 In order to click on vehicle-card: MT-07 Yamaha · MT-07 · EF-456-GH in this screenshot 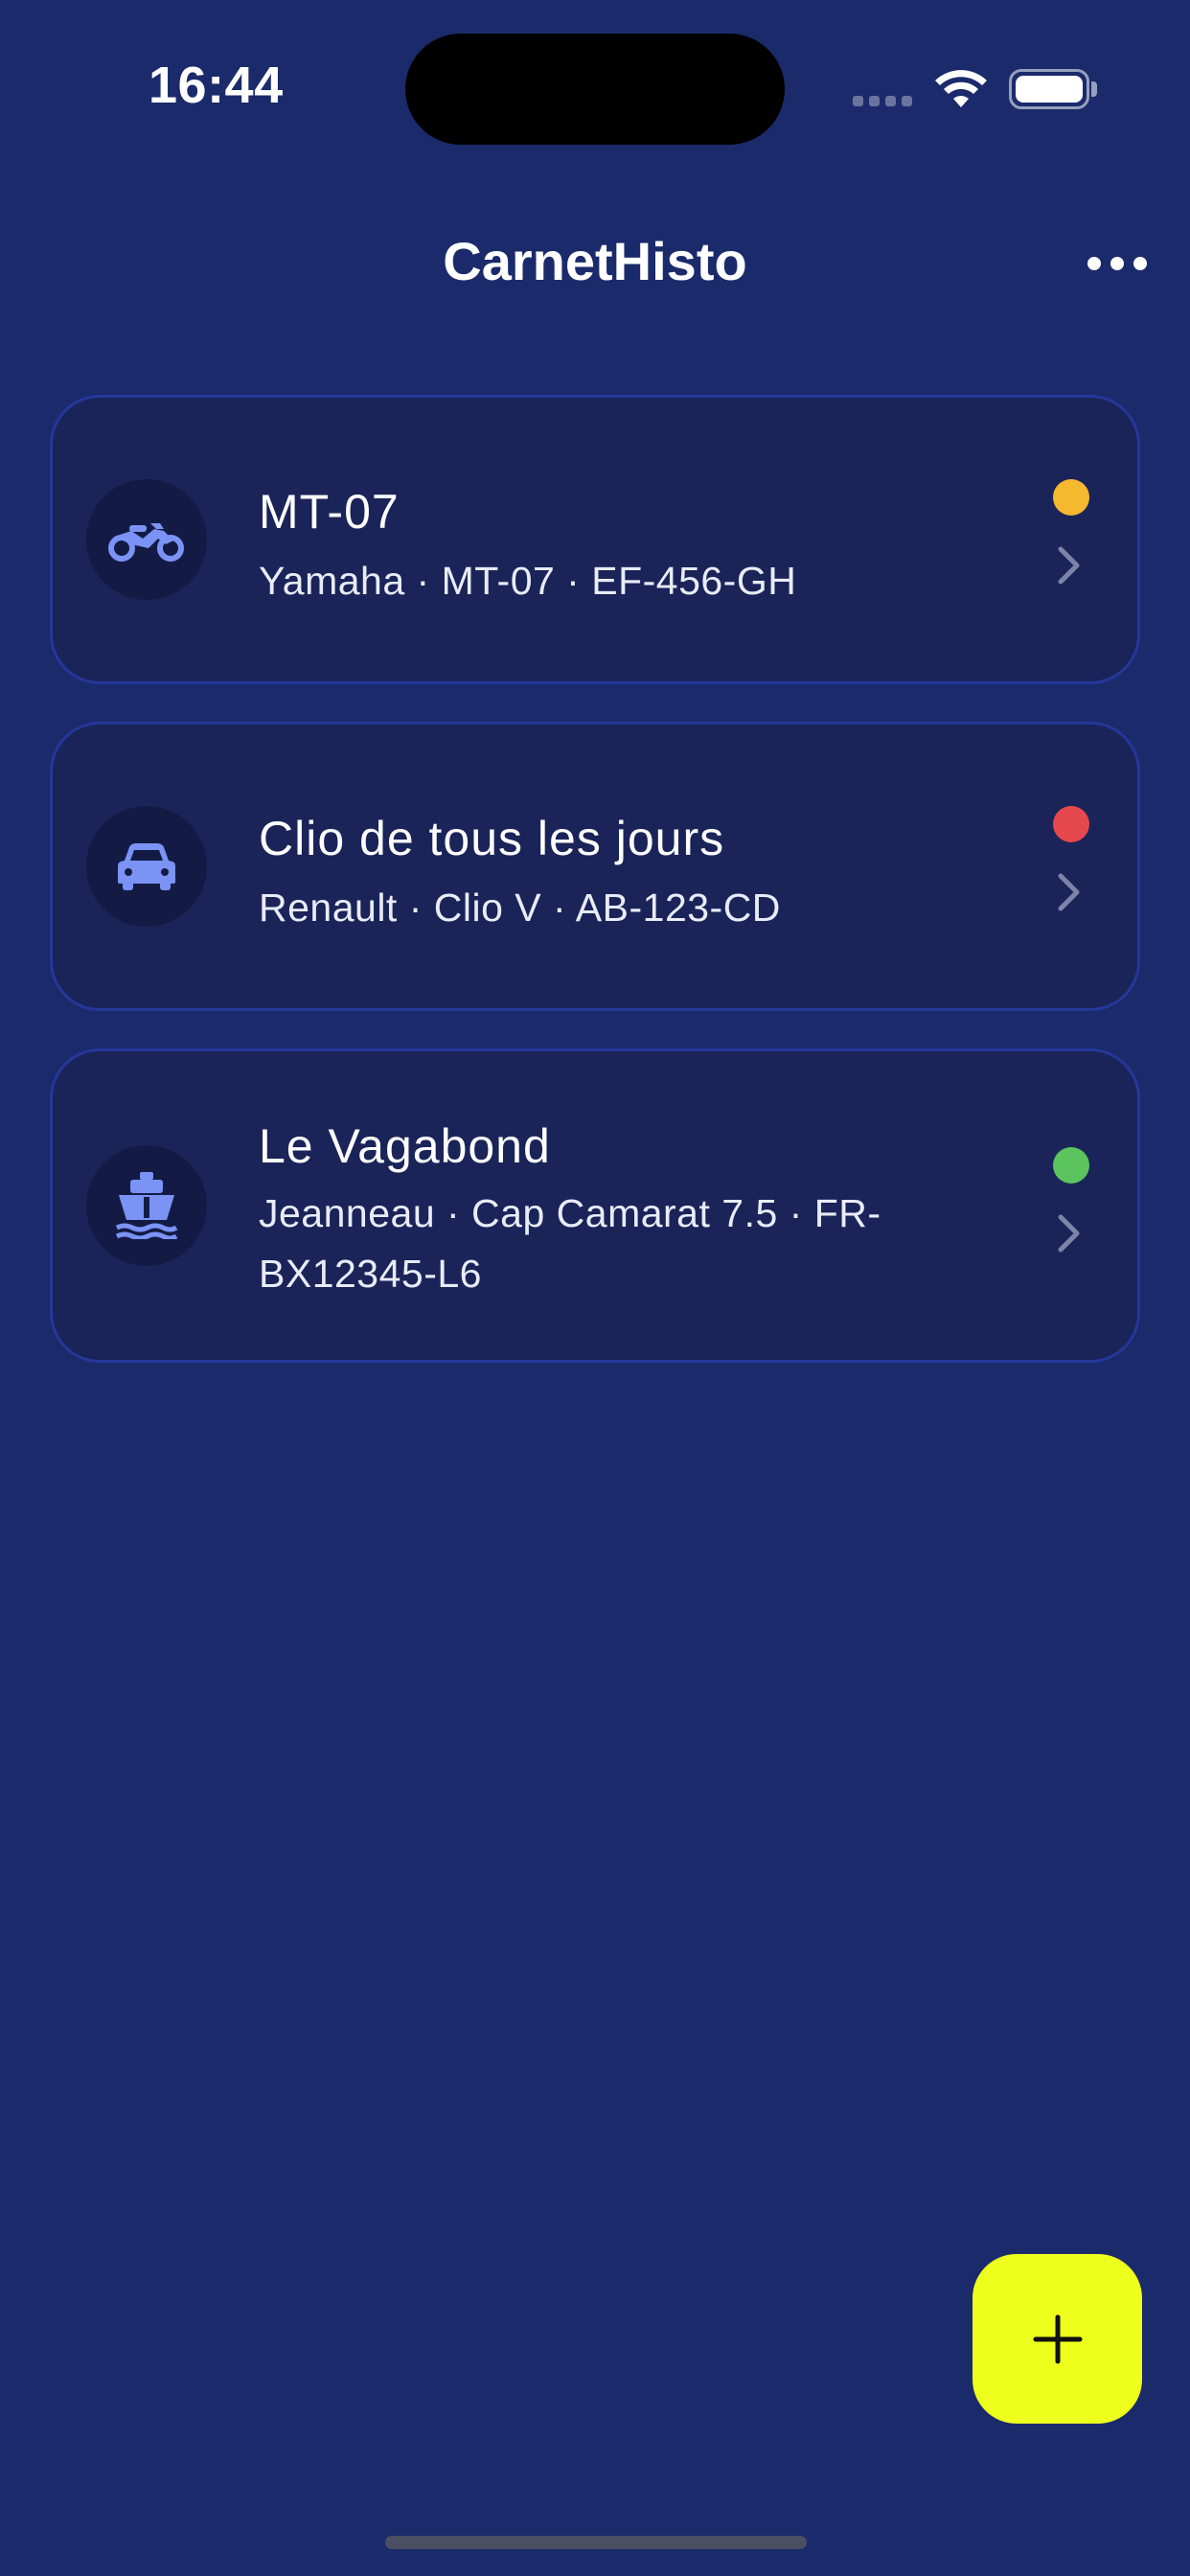, I will do `click(595, 539)`.